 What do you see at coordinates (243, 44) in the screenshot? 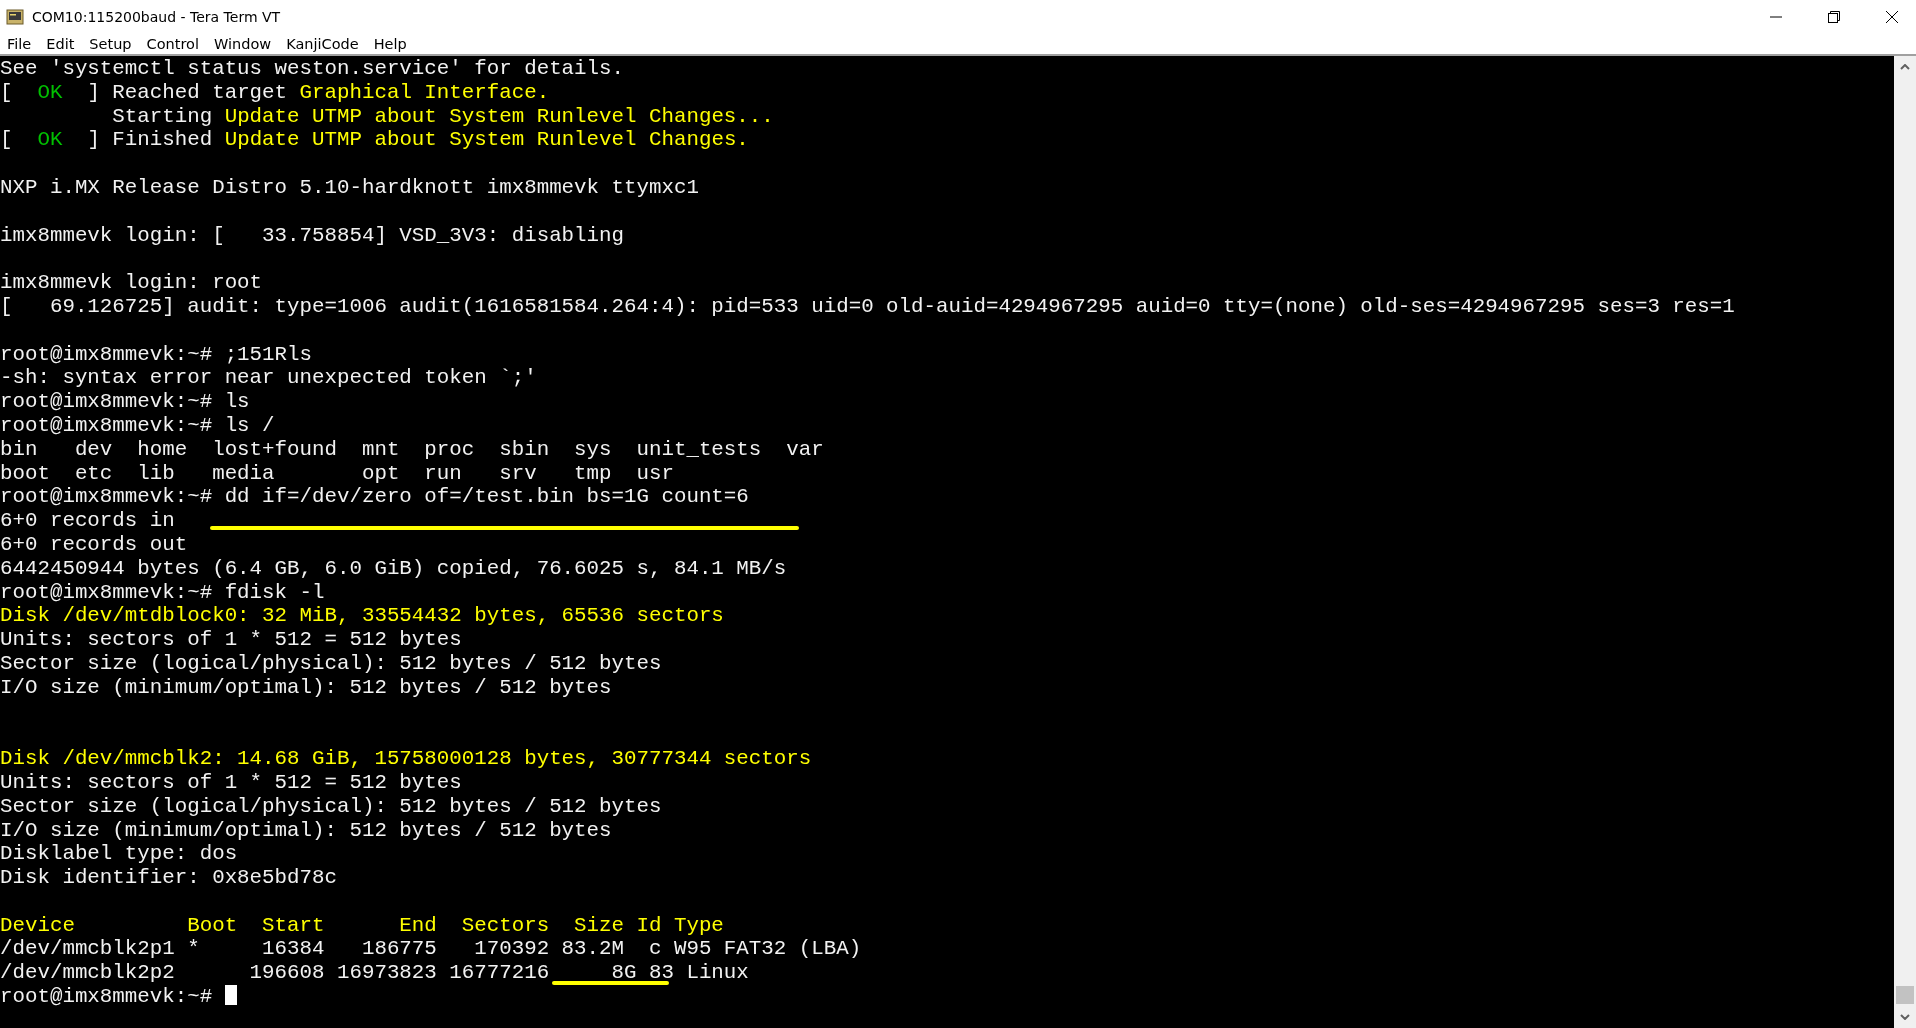
I see `menu-item: Window` at bounding box center [243, 44].